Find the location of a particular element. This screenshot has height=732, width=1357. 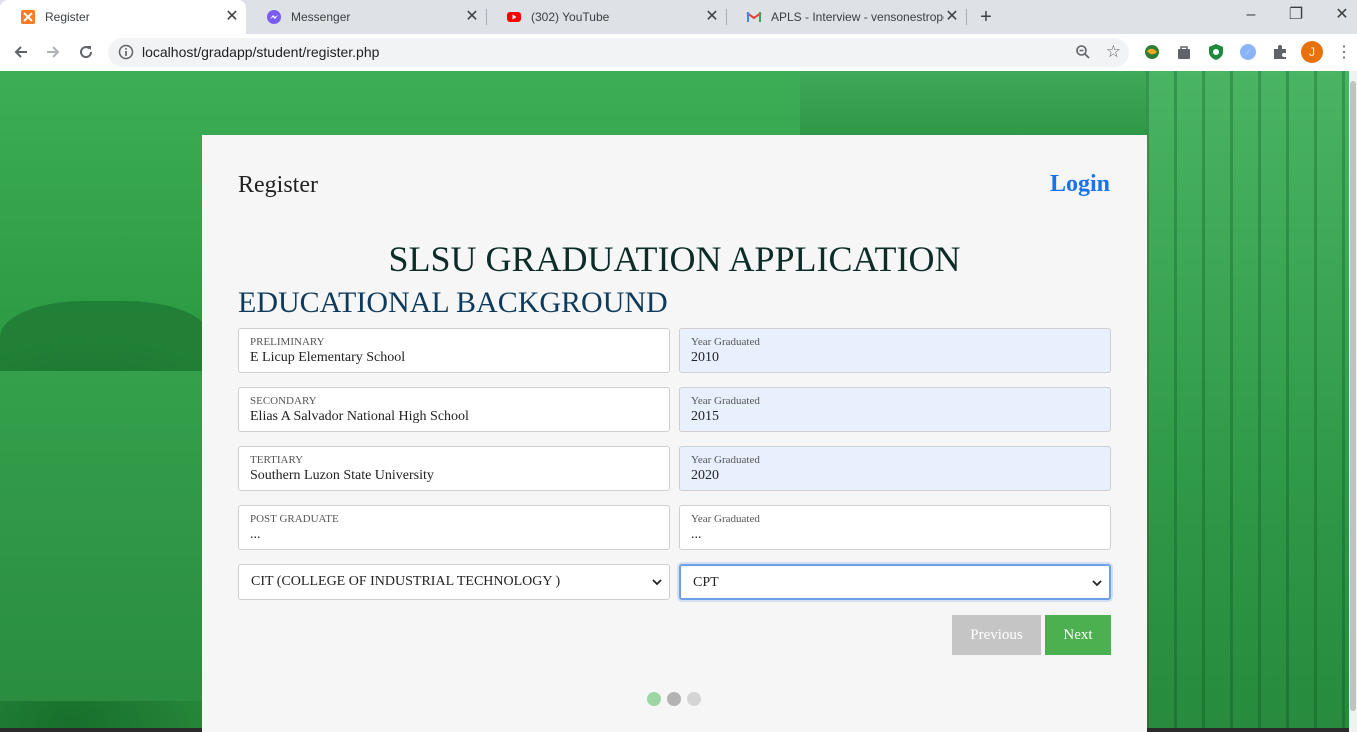

back-button is located at coordinates (21, 52).